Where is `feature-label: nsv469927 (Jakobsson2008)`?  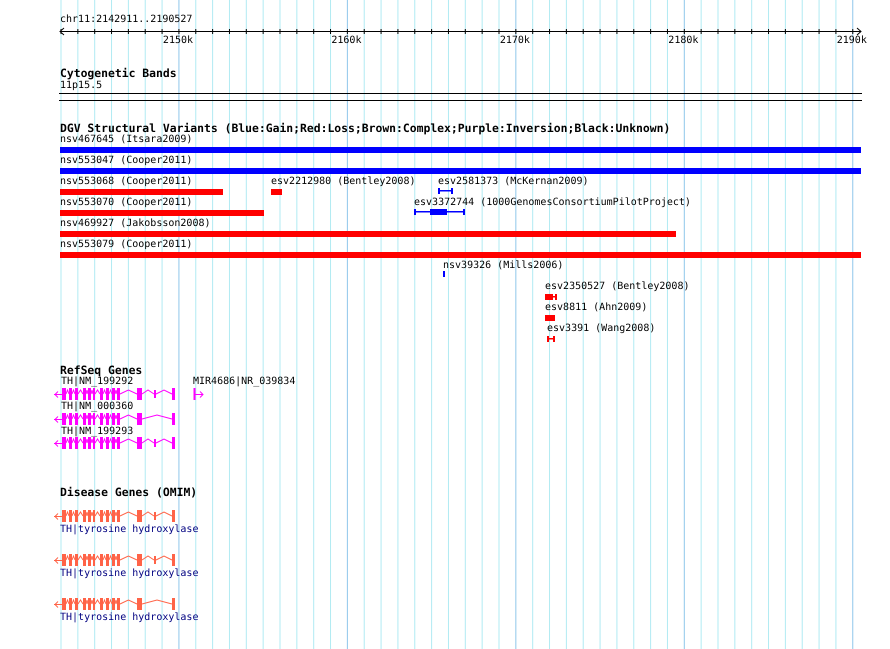 feature-label: nsv469927 (Jakobsson2008) is located at coordinates (135, 224).